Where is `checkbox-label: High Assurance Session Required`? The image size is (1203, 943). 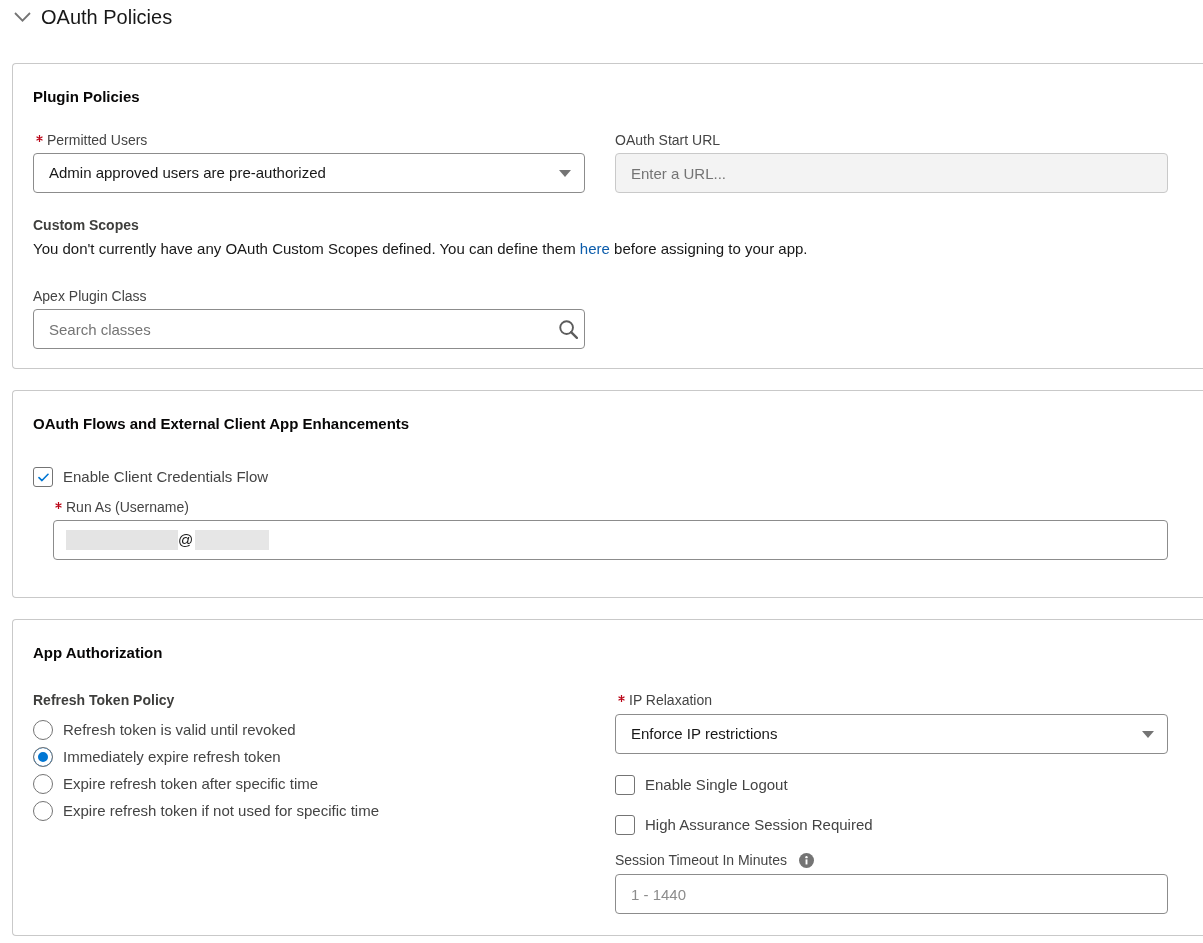
checkbox-label: High Assurance Session Required is located at coordinates (759, 825).